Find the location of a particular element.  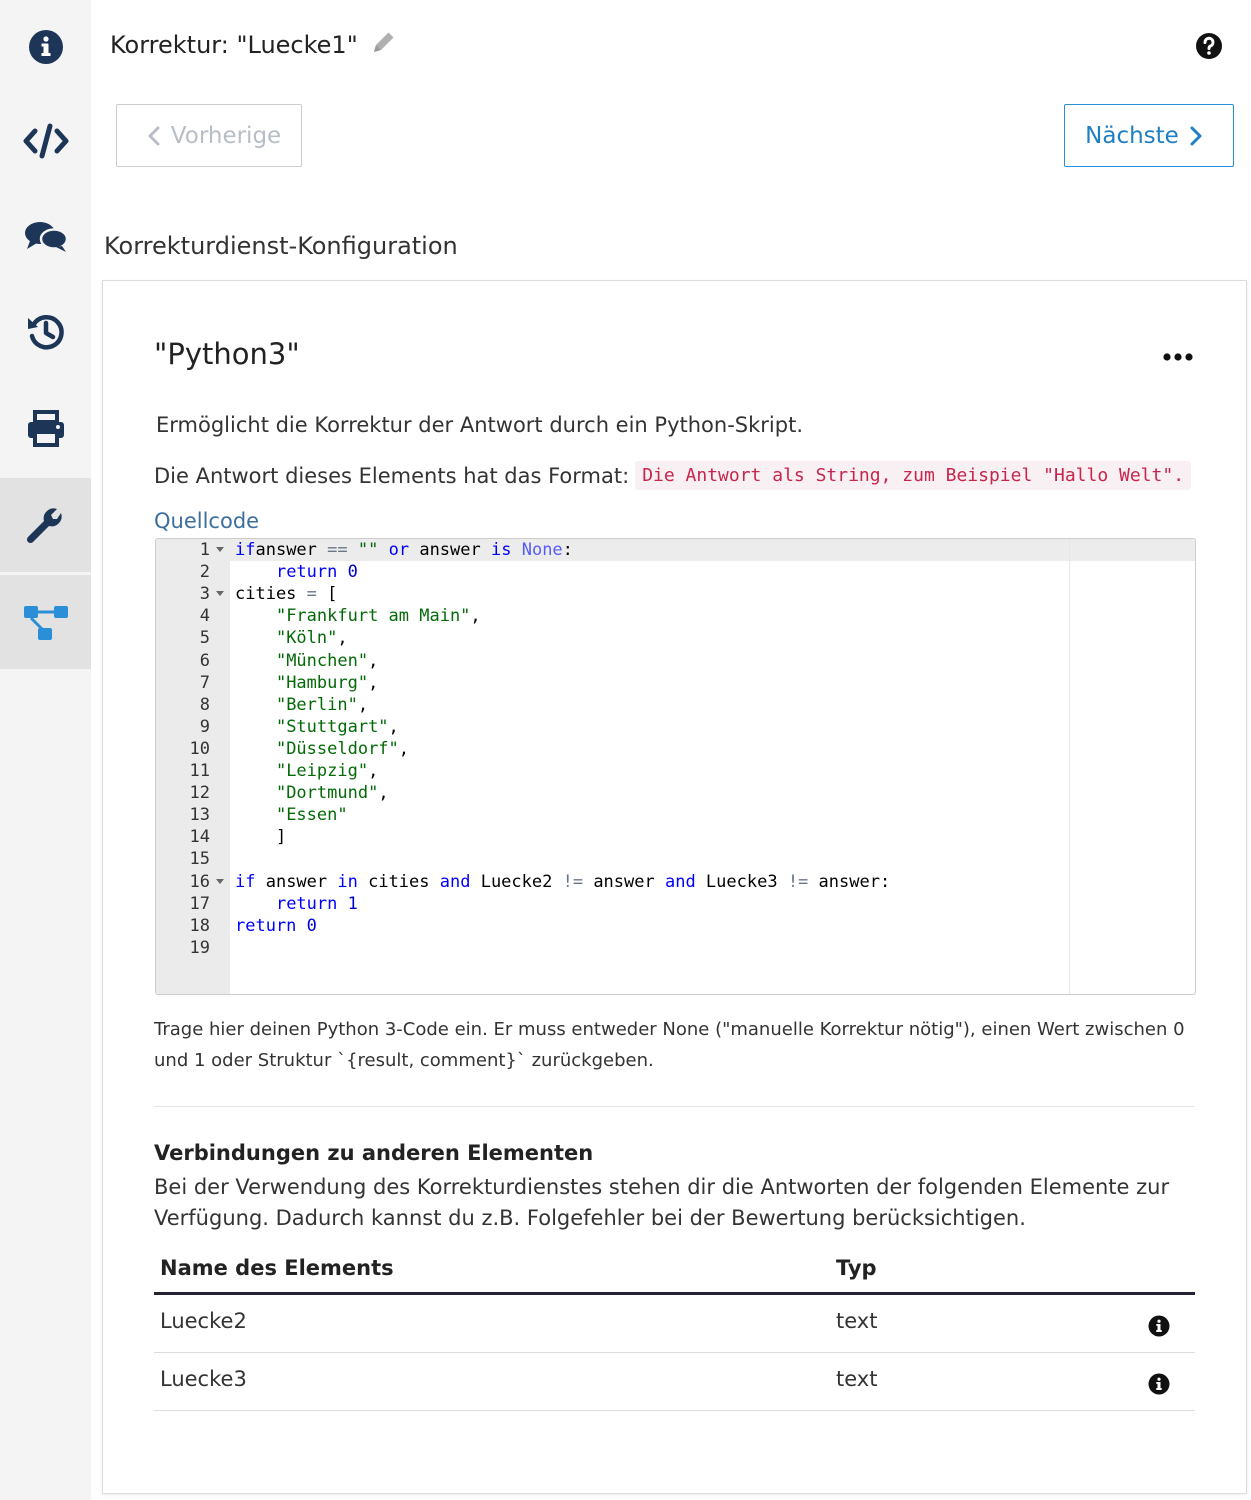

line-number: 4 is located at coordinates (204, 616).